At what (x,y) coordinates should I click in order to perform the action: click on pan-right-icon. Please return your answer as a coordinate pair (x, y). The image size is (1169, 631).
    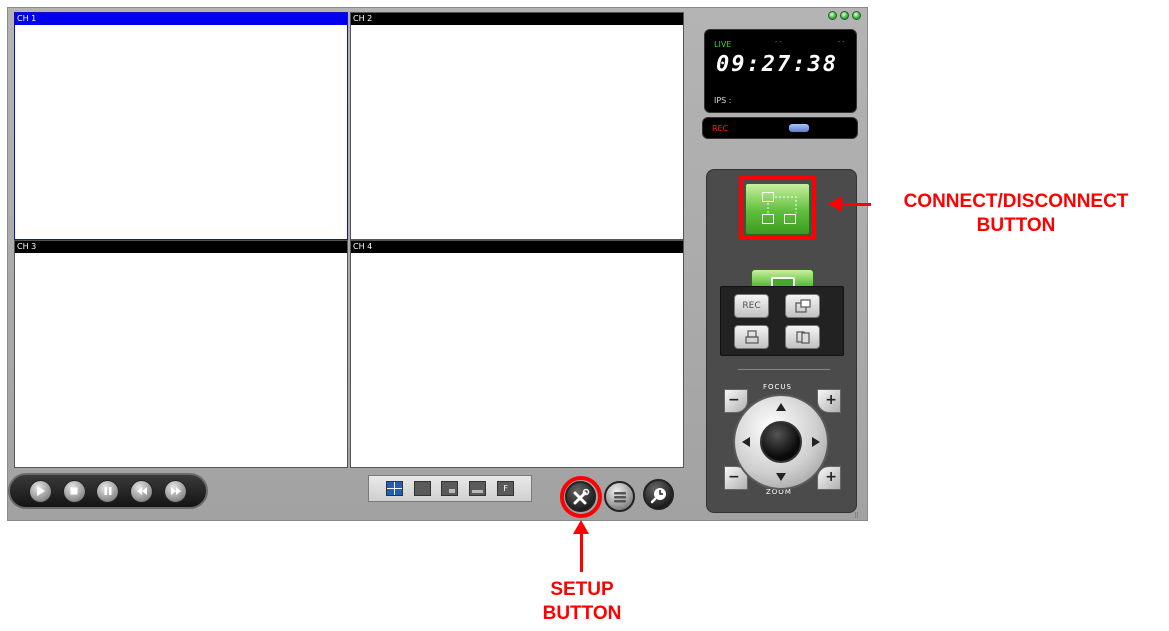
    Looking at the image, I should click on (816, 442).